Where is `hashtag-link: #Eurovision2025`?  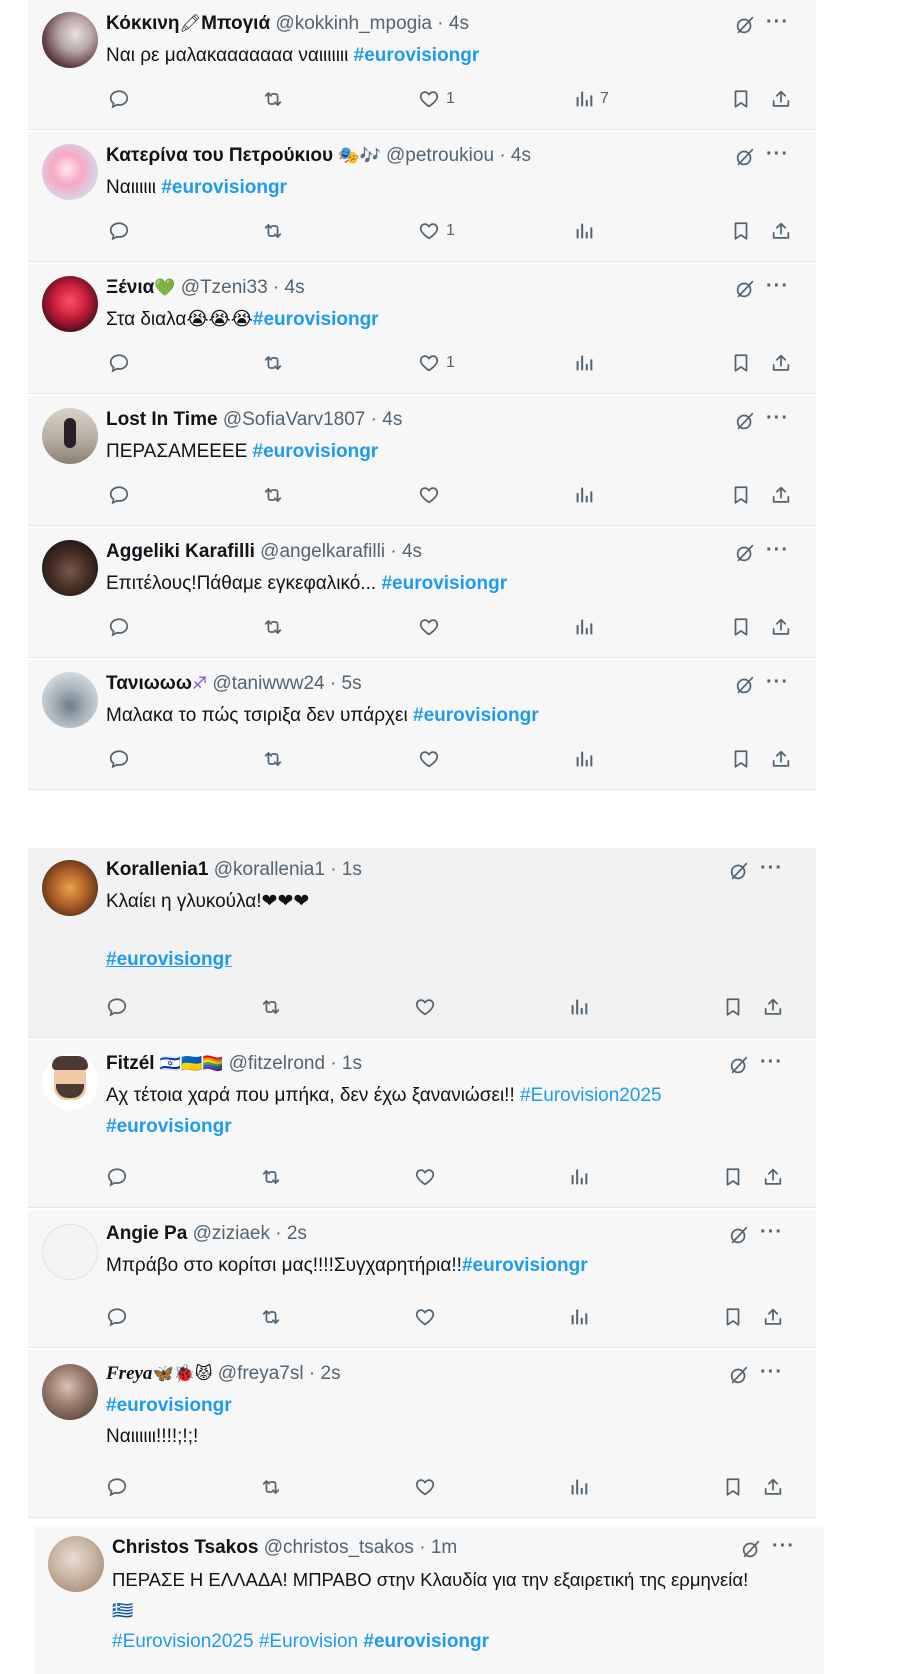 hashtag-link: #Eurovision2025 is located at coordinates (183, 1641).